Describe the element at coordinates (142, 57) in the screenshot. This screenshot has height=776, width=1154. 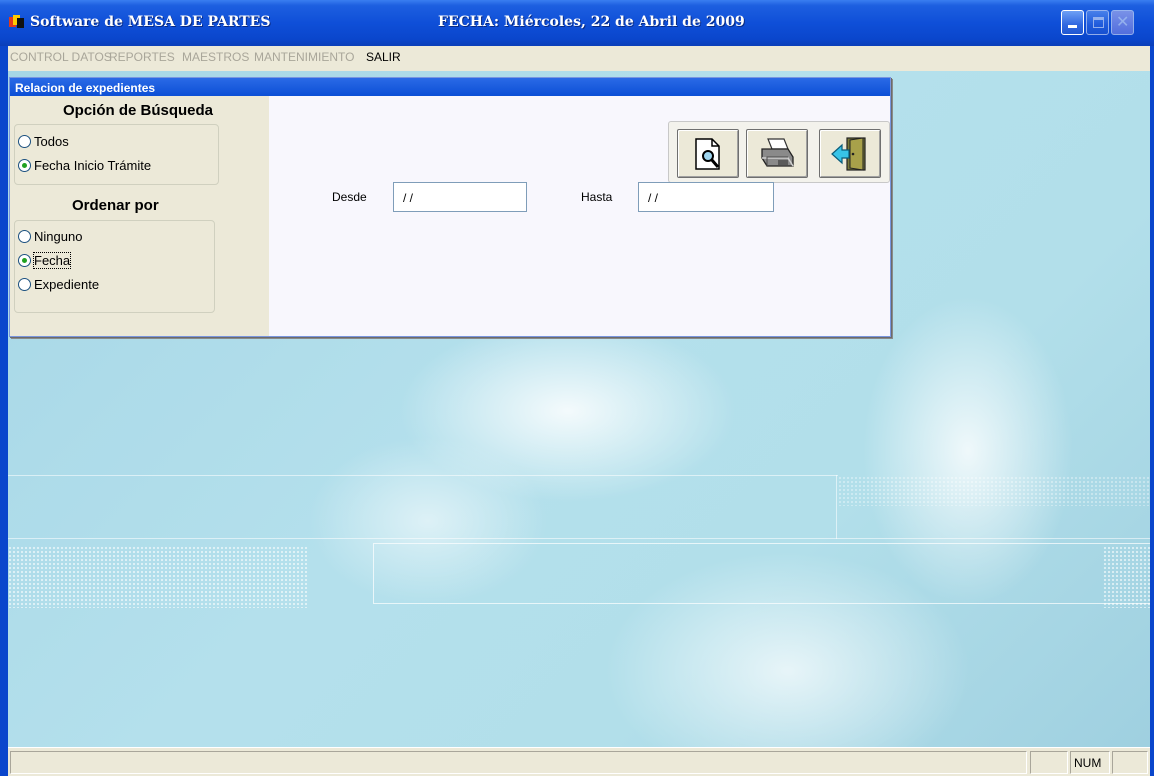
I see `menu-reportes: REPORTES` at that location.